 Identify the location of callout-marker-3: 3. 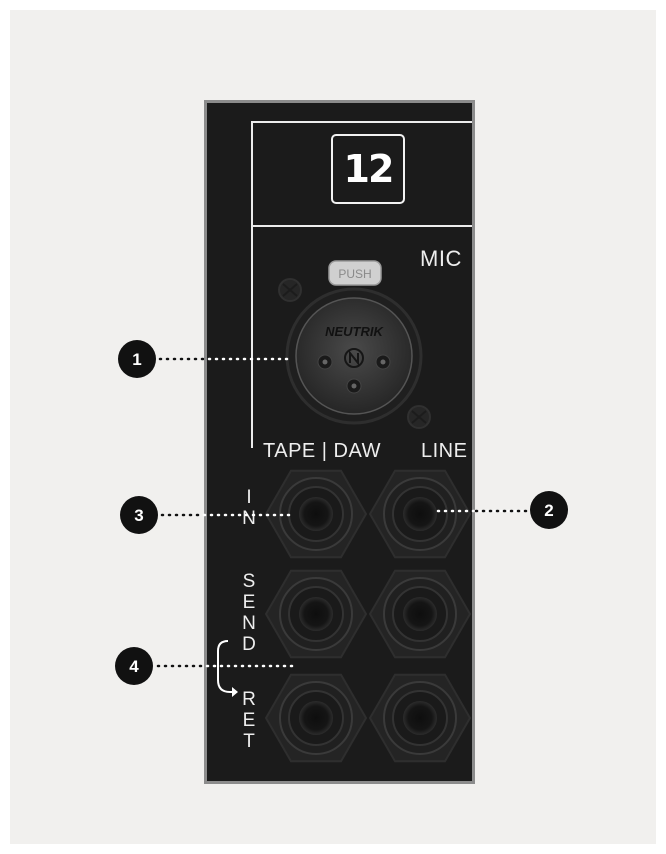
(139, 515).